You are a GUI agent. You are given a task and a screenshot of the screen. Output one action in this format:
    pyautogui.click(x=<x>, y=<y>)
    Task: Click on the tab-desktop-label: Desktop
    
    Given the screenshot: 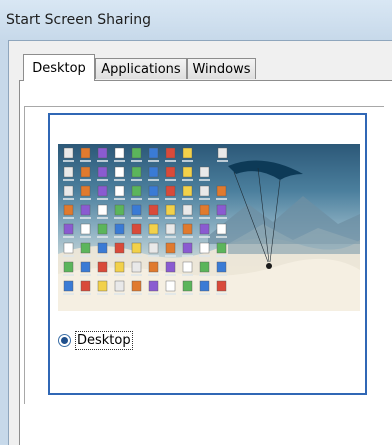 What is the action you would take?
    pyautogui.click(x=59, y=68)
    